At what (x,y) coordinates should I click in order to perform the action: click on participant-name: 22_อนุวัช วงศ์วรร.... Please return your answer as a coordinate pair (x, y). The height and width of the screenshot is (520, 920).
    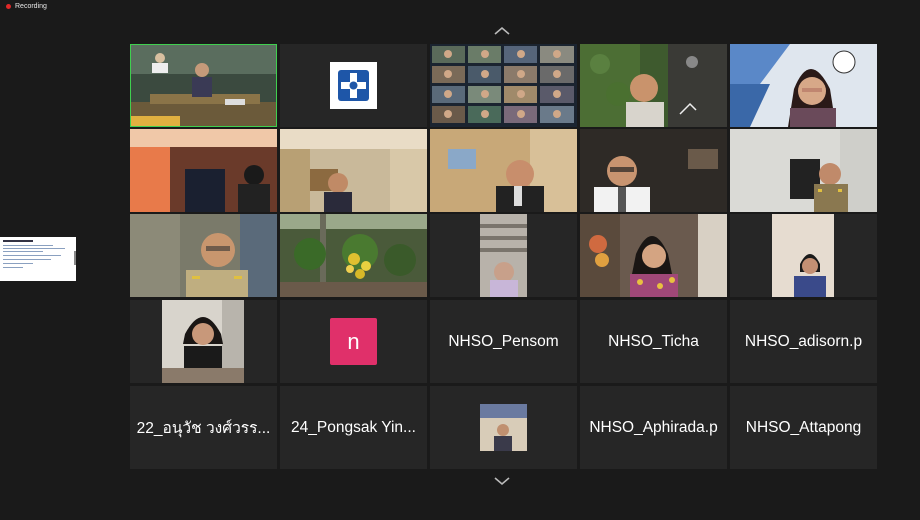
    Looking at the image, I should click on (203, 428).